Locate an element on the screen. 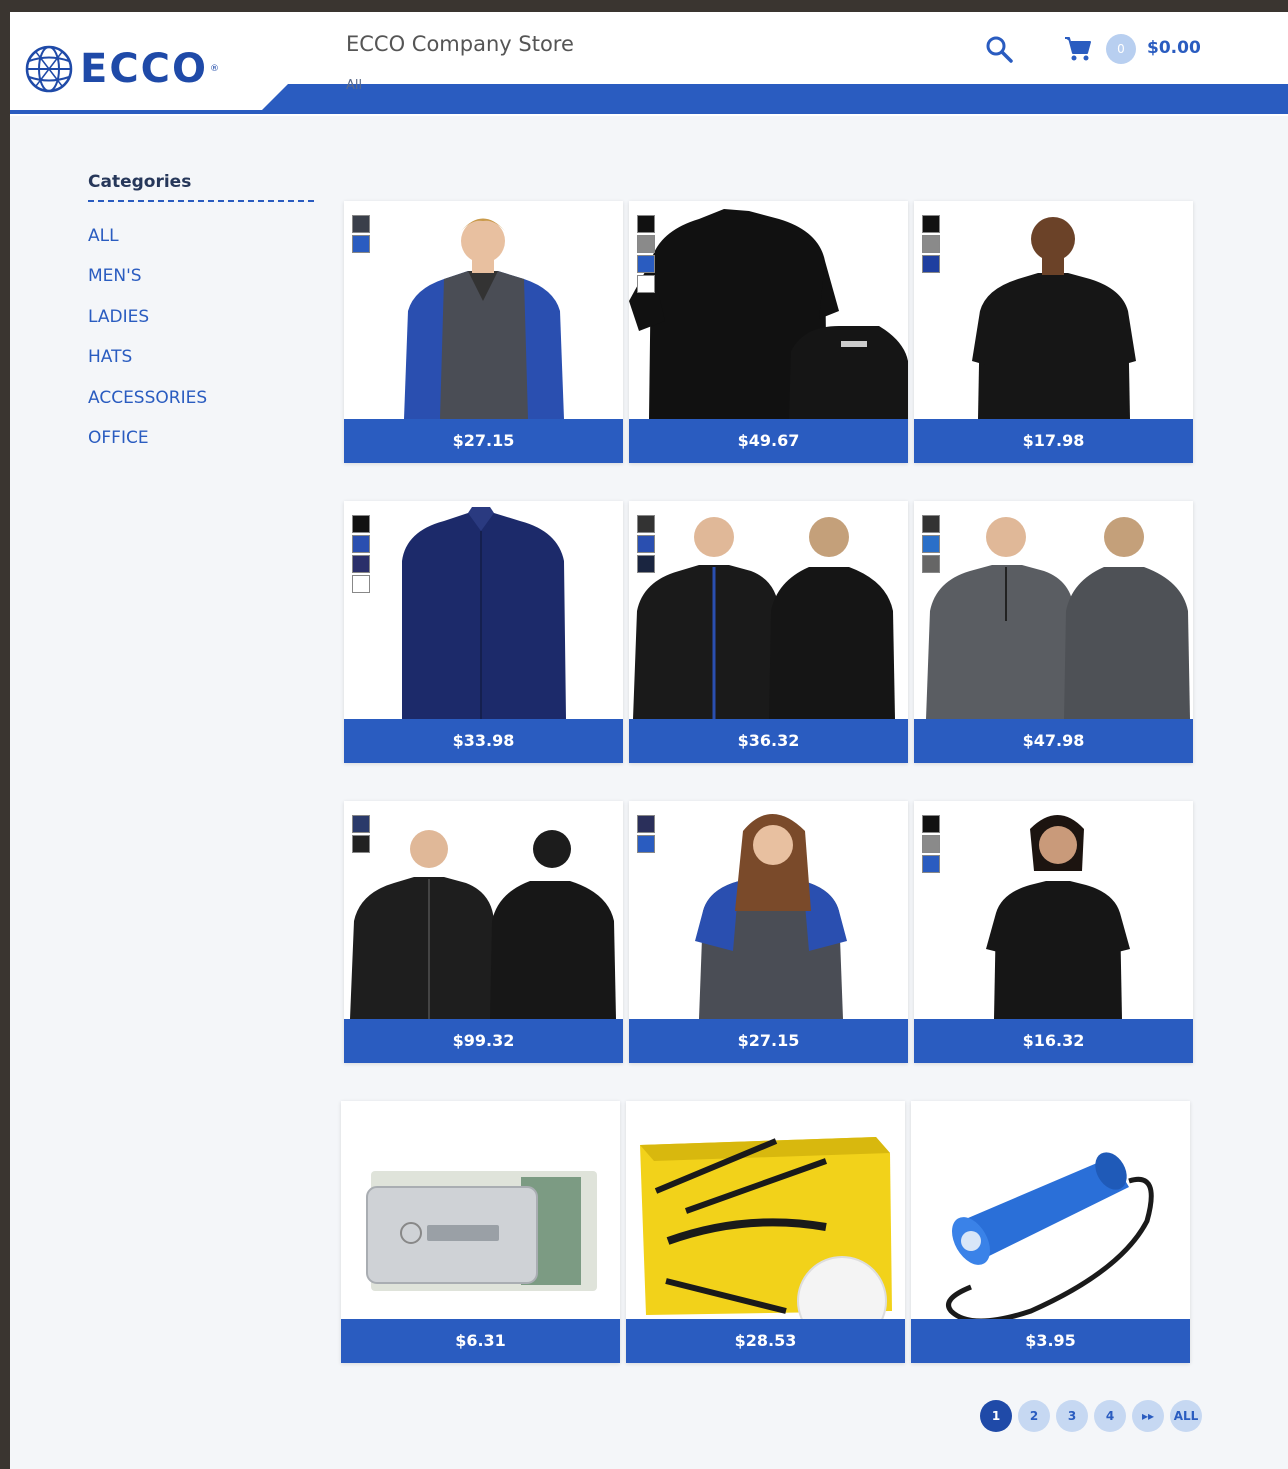 This screenshot has height=1469, width=1288. product-price: $6.31 is located at coordinates (480, 1341).